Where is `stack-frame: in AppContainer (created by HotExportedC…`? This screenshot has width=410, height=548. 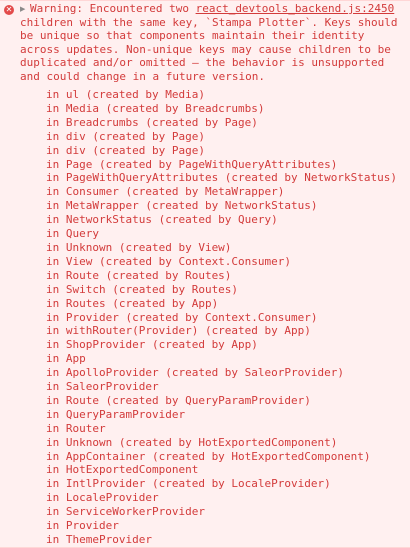
stack-frame: in AppContainer (created by HotExportedC… is located at coordinates (208, 456).